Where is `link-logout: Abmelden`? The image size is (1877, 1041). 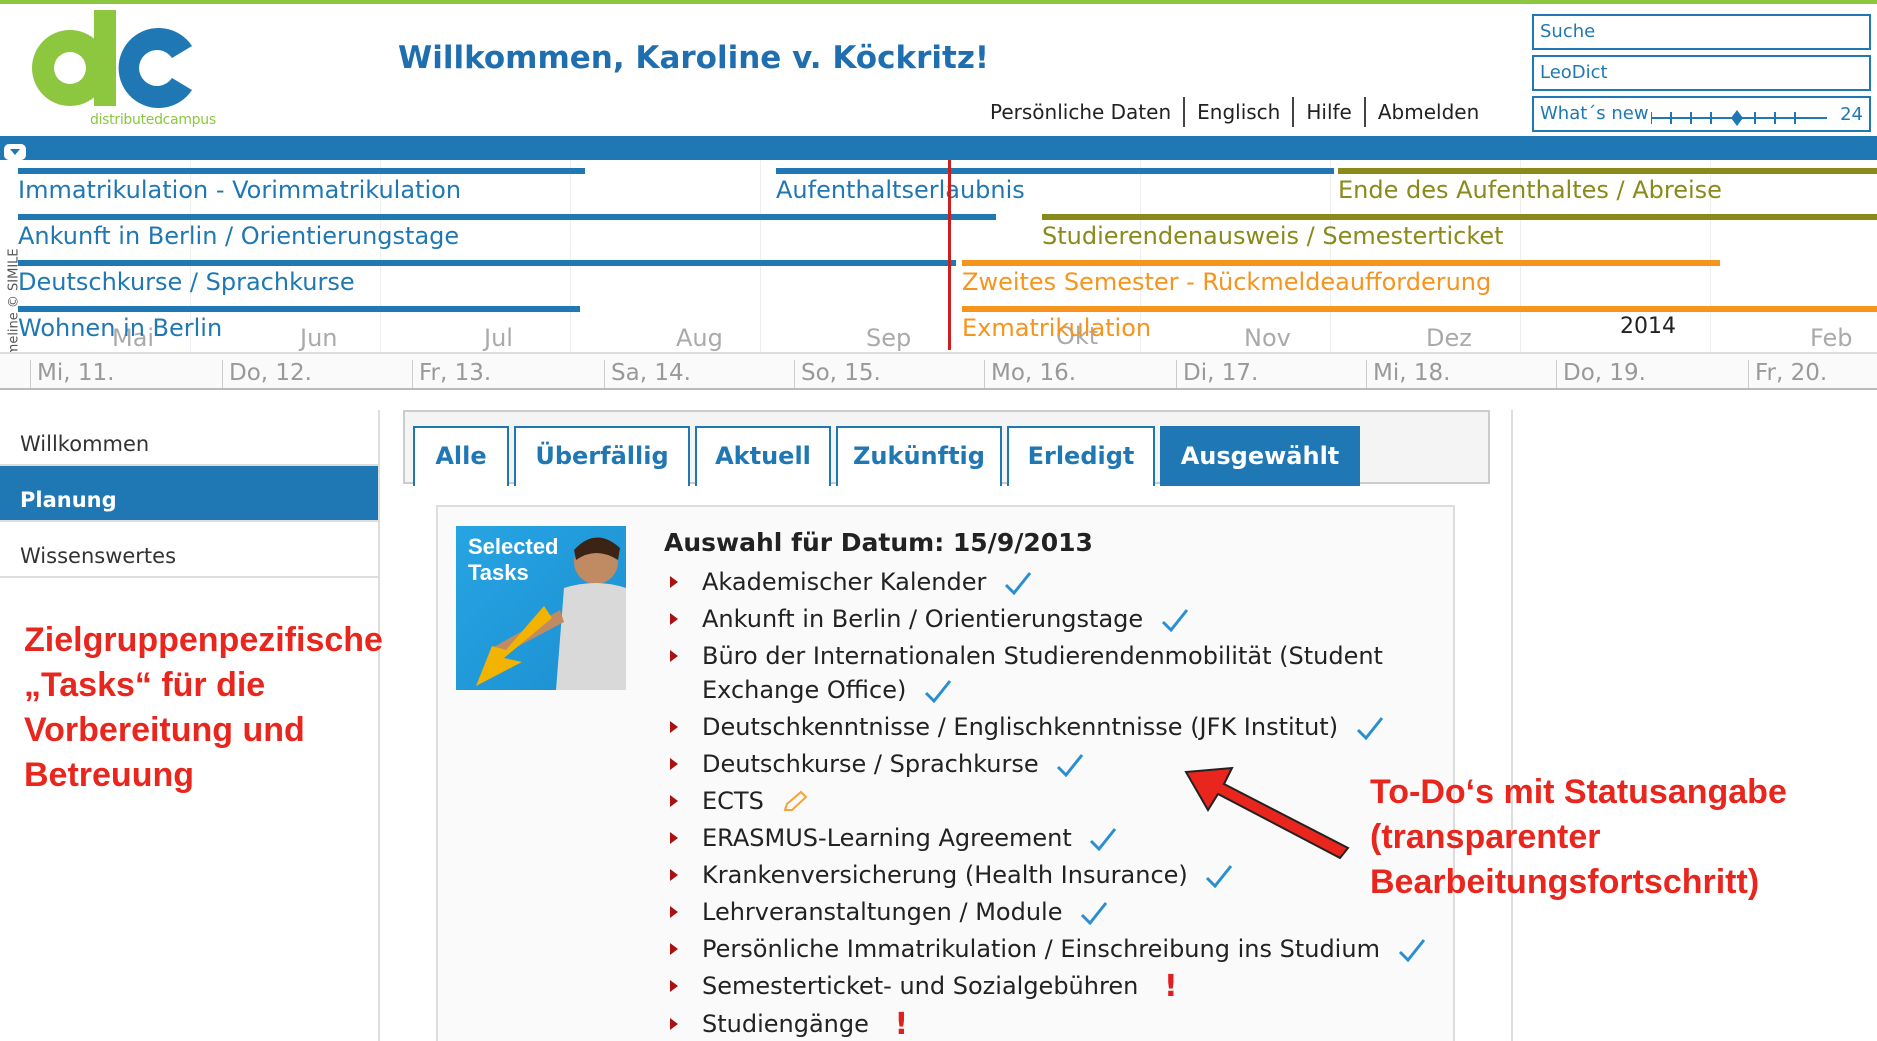
link-logout: Abmelden is located at coordinates (1428, 113).